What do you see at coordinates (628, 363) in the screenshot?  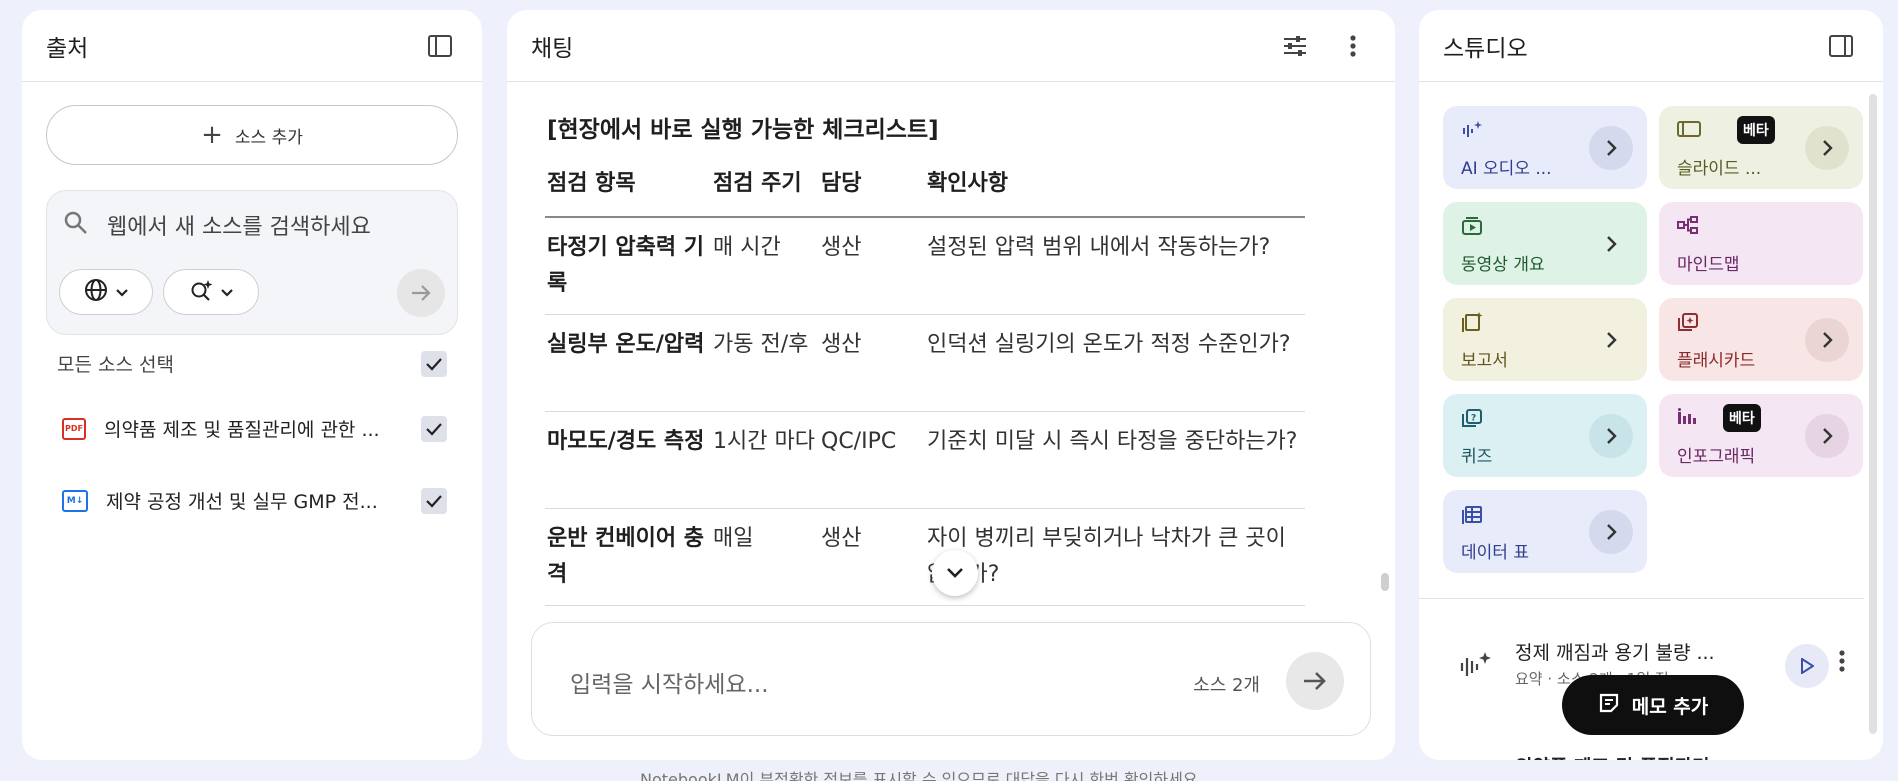 I see `table-cell: 실링부 온도/압력` at bounding box center [628, 363].